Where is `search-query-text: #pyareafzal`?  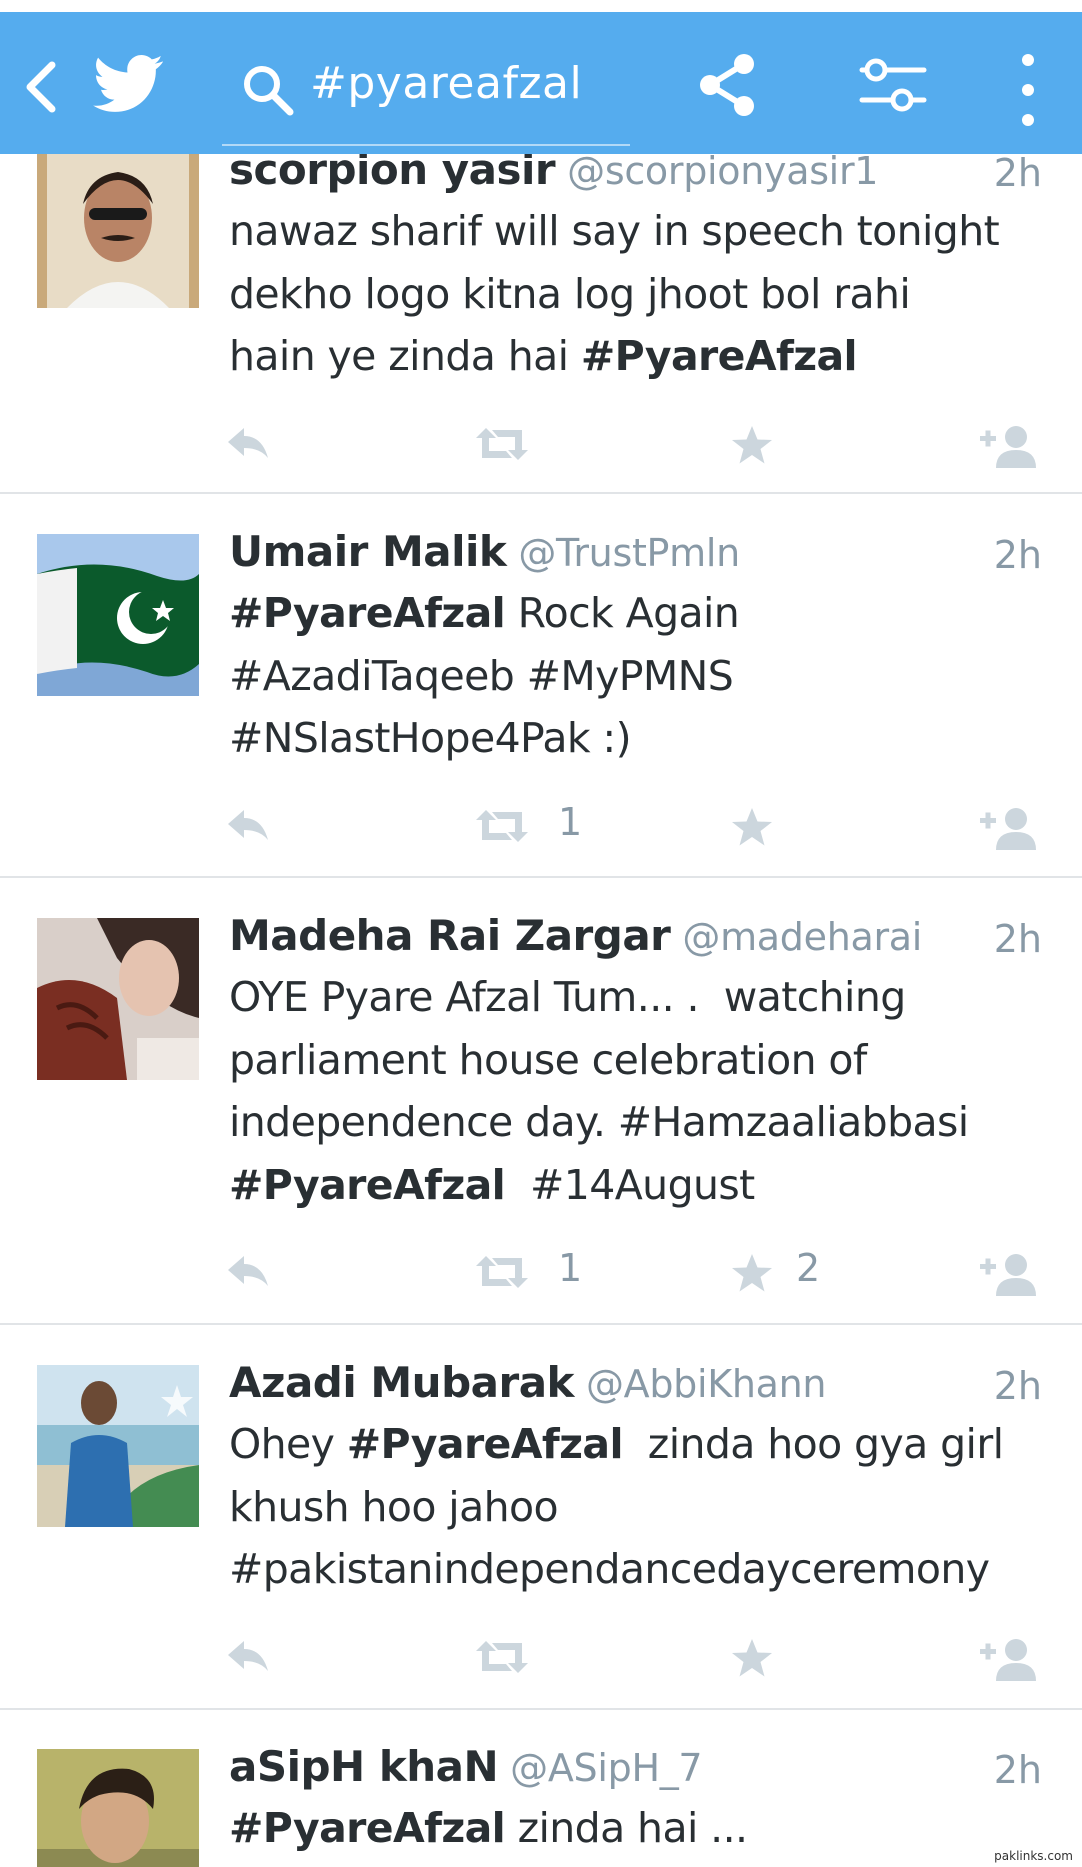 search-query-text: #pyareafzal is located at coordinates (446, 83).